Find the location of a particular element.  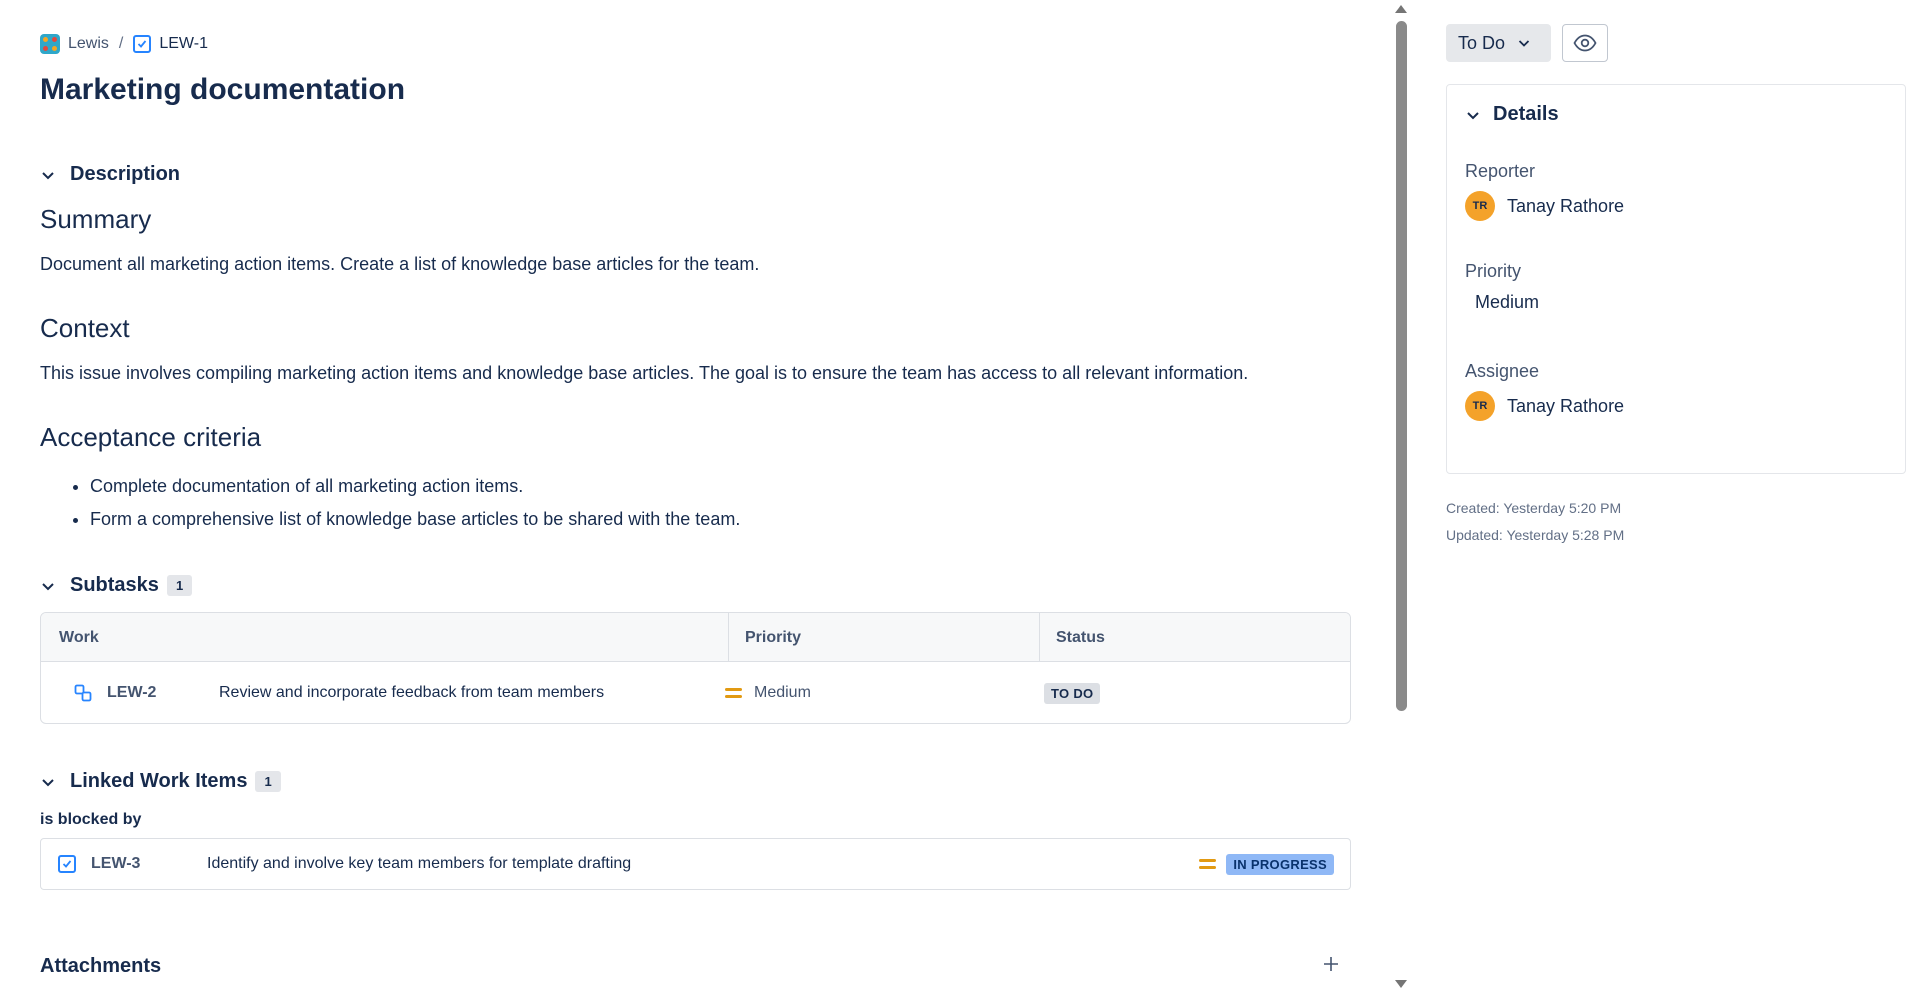

column-header-priority: Priority is located at coordinates (773, 637).